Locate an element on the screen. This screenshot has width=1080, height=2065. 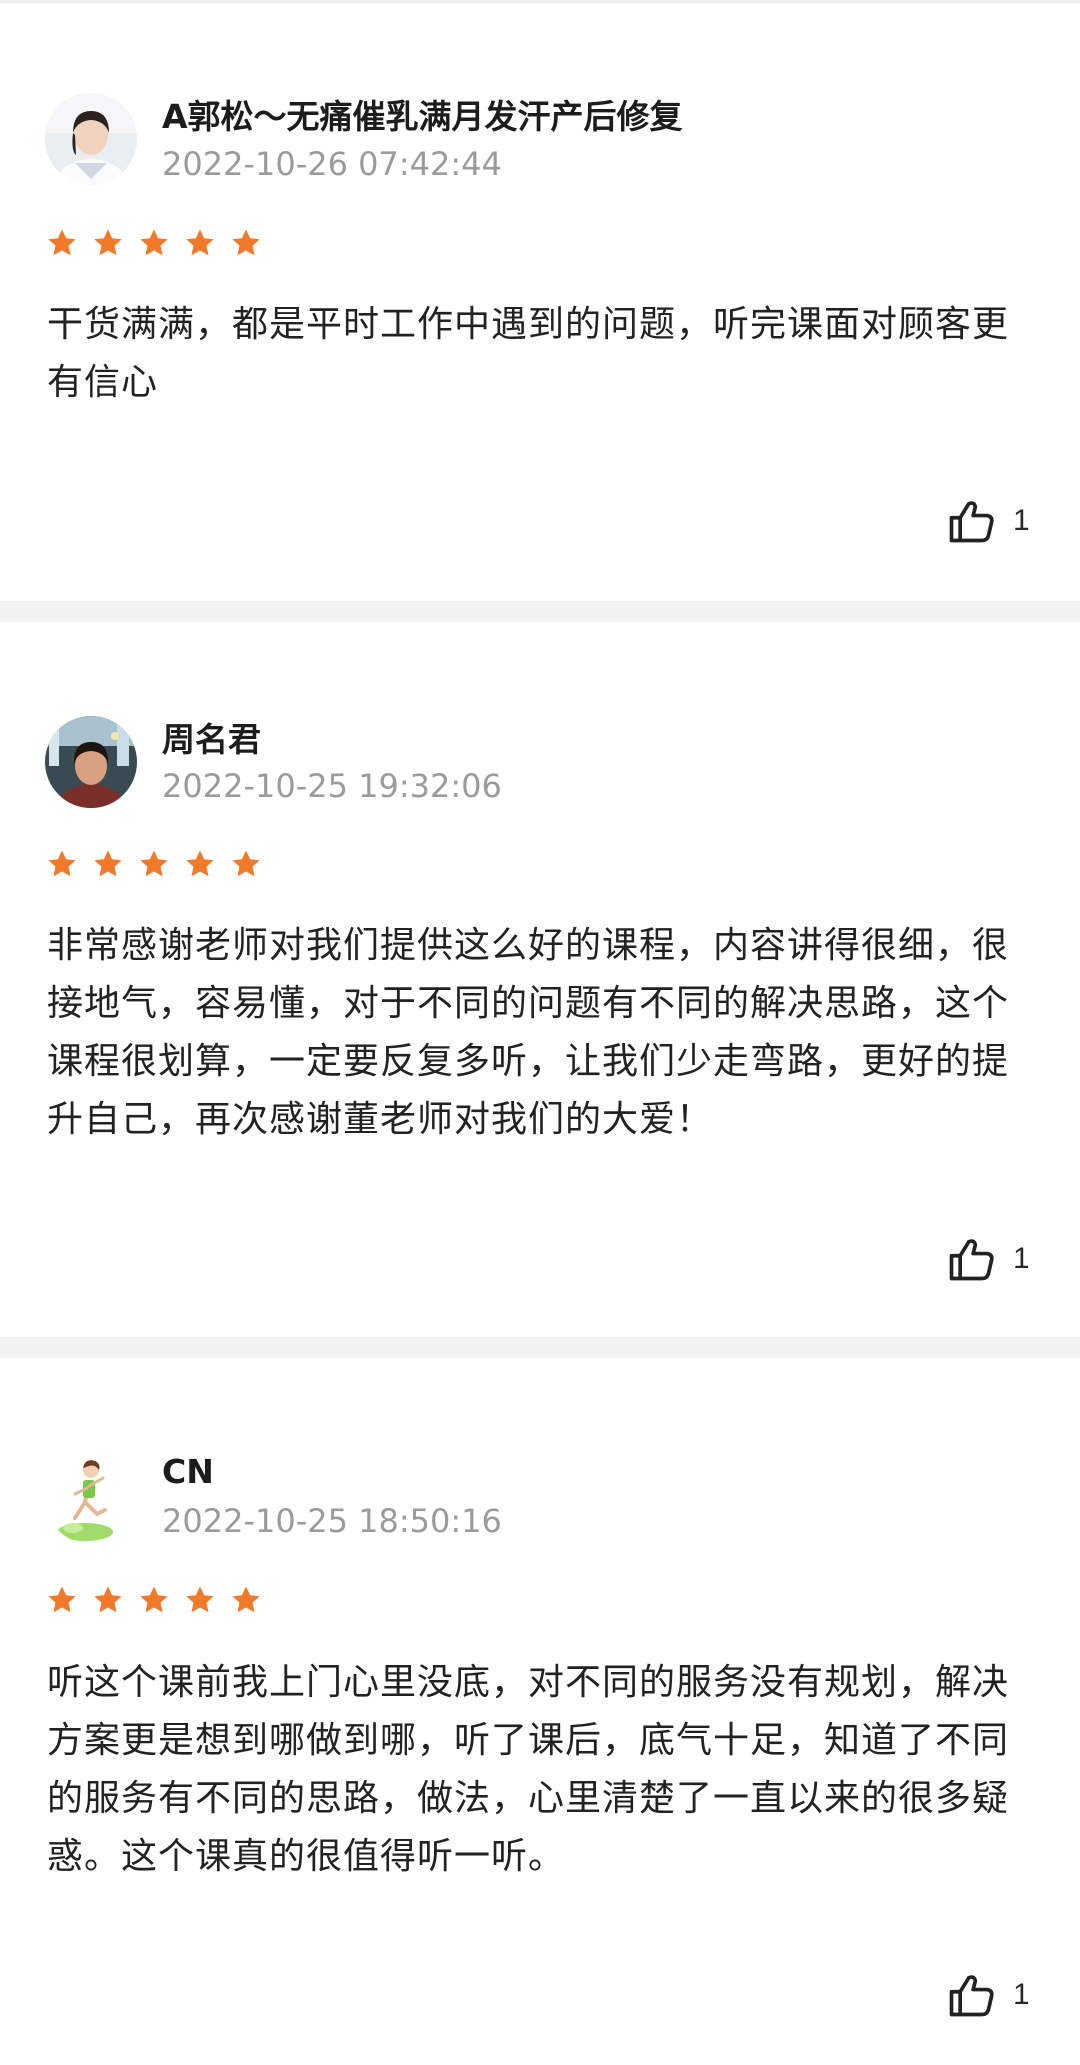
user-name: A郭松～无痛催乳满月发汗产后修复 is located at coordinates (422, 117).